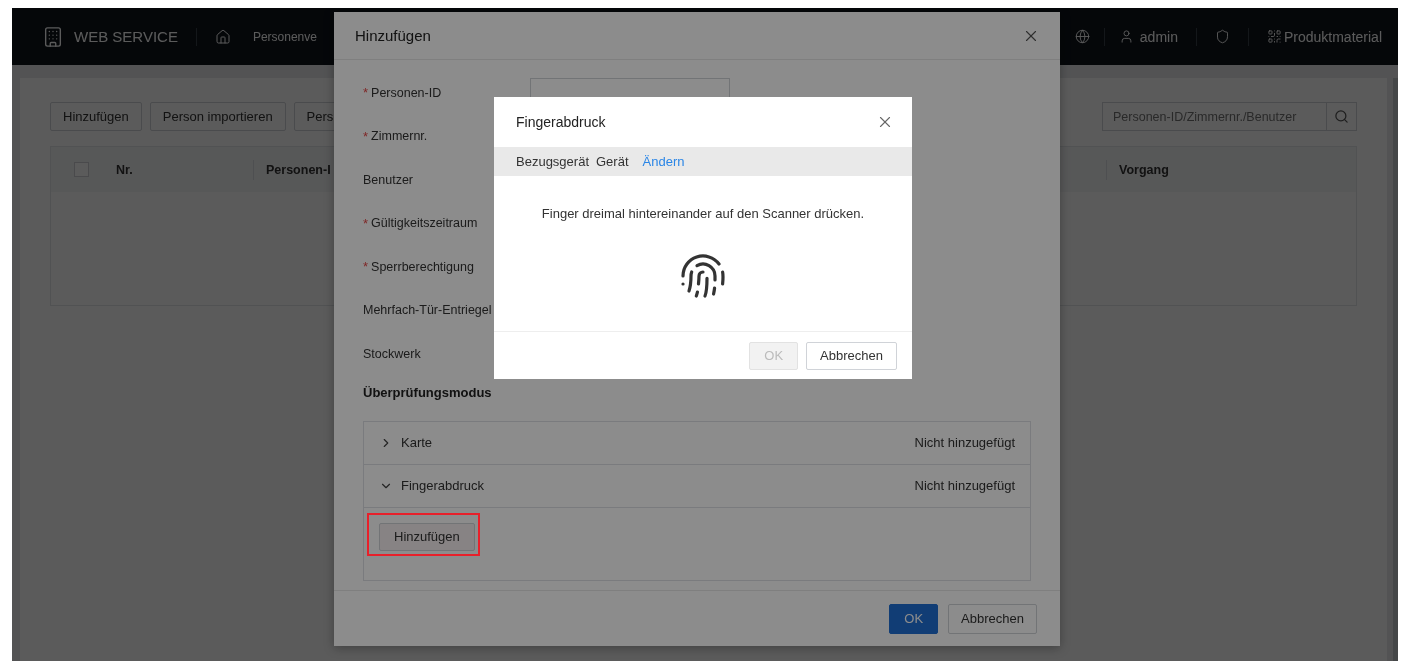 The width and height of the screenshot is (1405, 661). I want to click on method-row: Fingerabdruck Nicht hinzugefügt, so click(697, 486).